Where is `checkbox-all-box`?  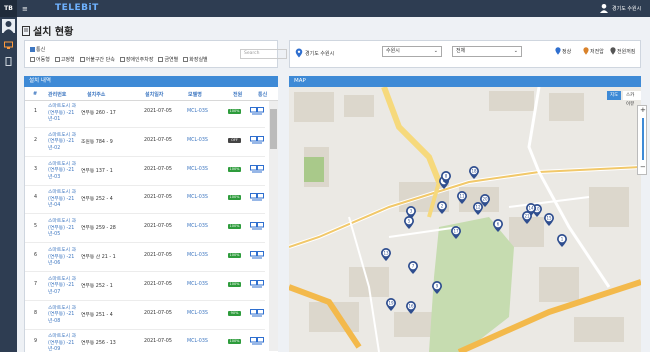
checkbox-all-box is located at coordinates (32, 49).